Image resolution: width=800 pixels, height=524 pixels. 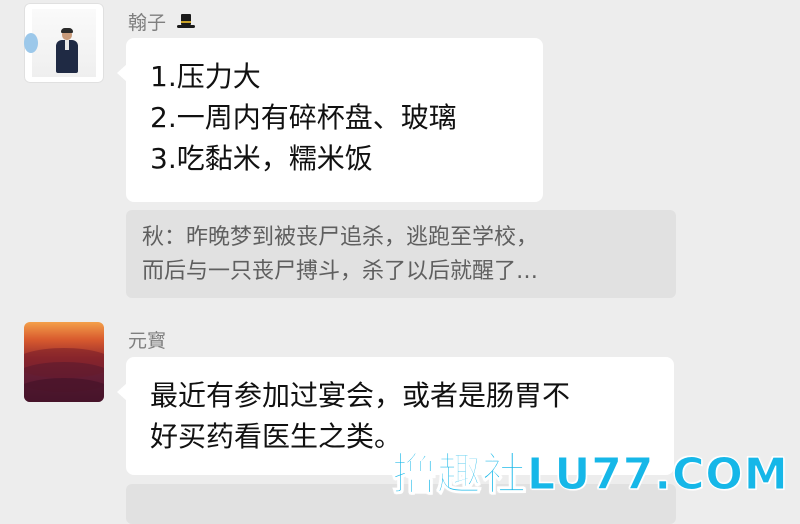 I want to click on sender-avatar-yuanbao, so click(x=64, y=362).